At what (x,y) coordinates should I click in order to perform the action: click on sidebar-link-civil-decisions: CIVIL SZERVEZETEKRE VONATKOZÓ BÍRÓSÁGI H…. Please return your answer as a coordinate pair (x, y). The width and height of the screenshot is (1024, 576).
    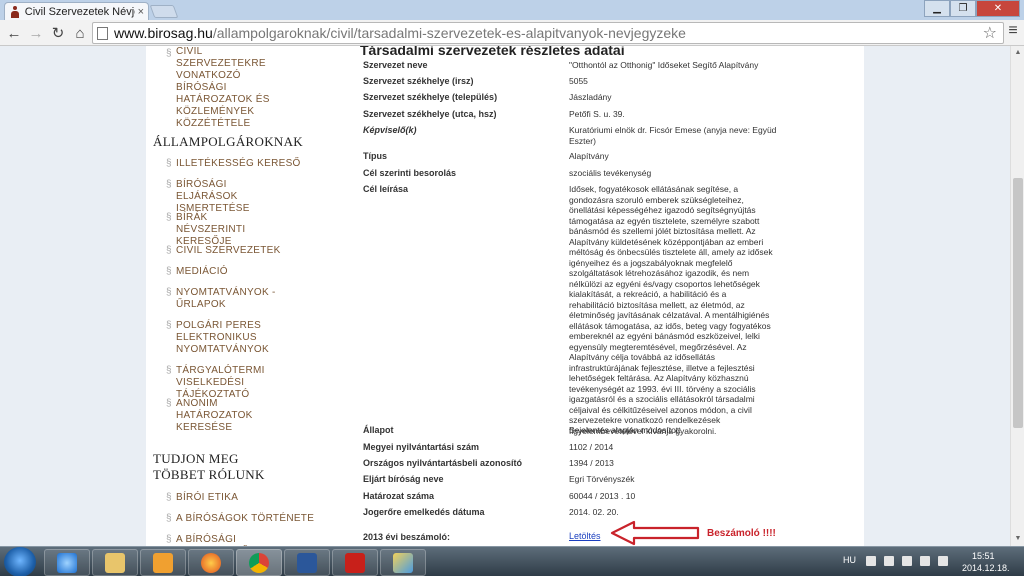
    Looking at the image, I should click on (233, 88).